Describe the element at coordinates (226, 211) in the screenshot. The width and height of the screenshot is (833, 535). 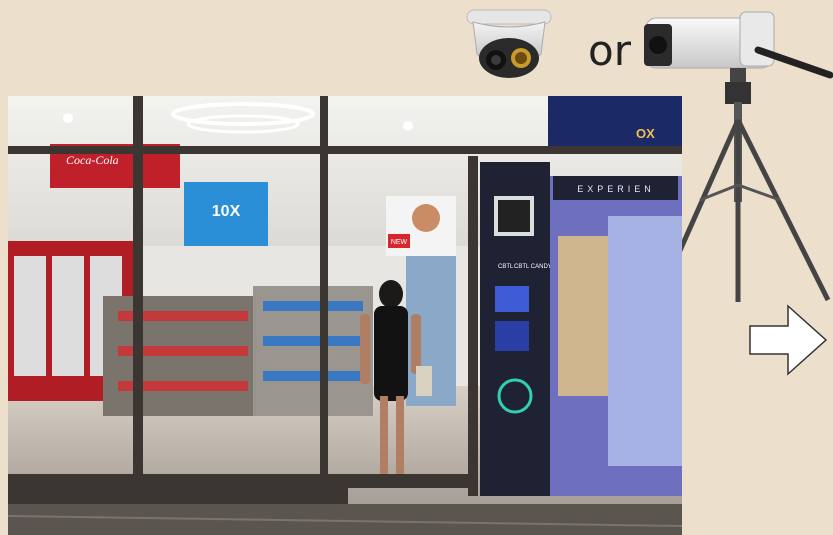
I see `promo-text: 10X` at that location.